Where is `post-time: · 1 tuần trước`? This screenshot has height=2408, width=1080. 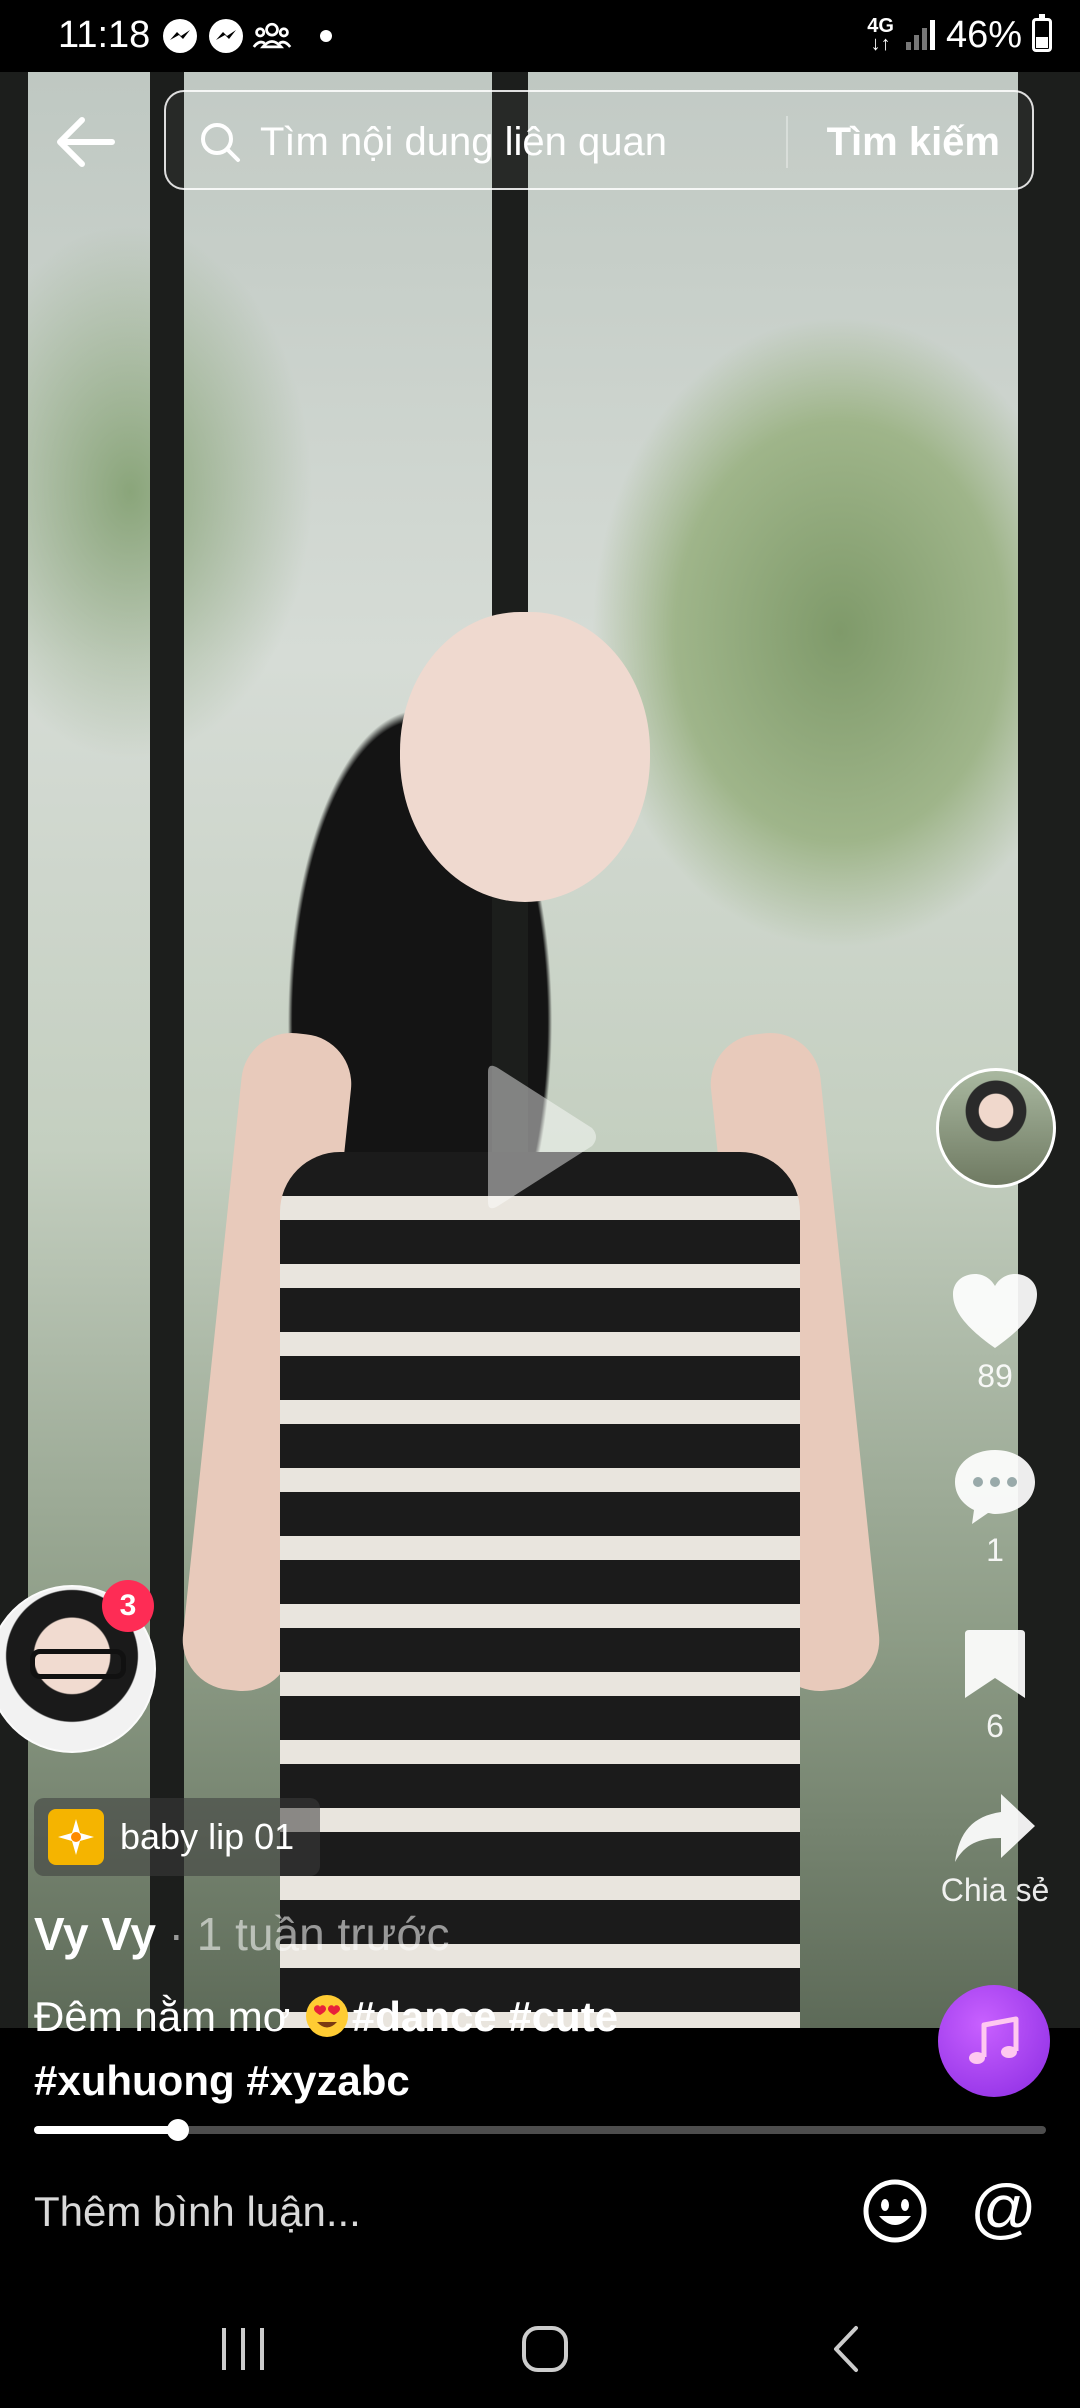 post-time: · 1 tuần trước is located at coordinates (302, 1934).